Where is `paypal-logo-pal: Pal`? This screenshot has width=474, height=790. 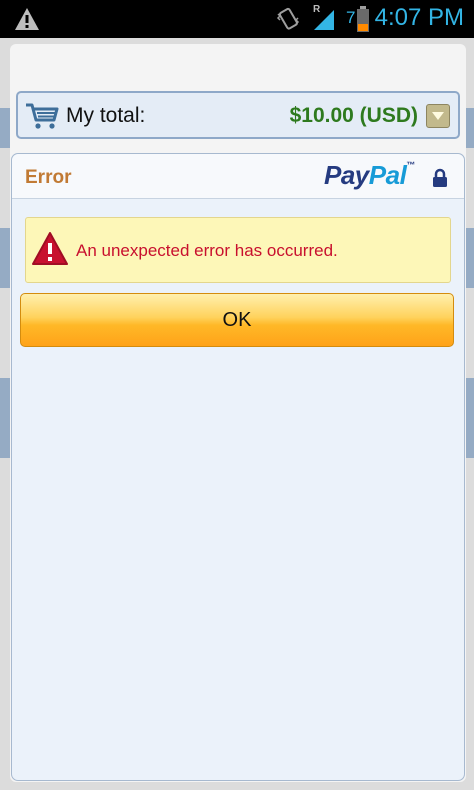 paypal-logo-pal: Pal is located at coordinates (387, 175).